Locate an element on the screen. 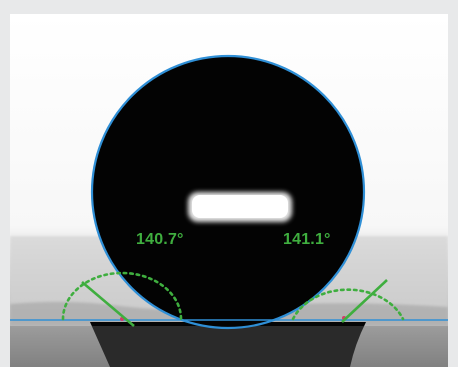 This screenshot has height=367, width=458. droplet-highlight is located at coordinates (240, 206).